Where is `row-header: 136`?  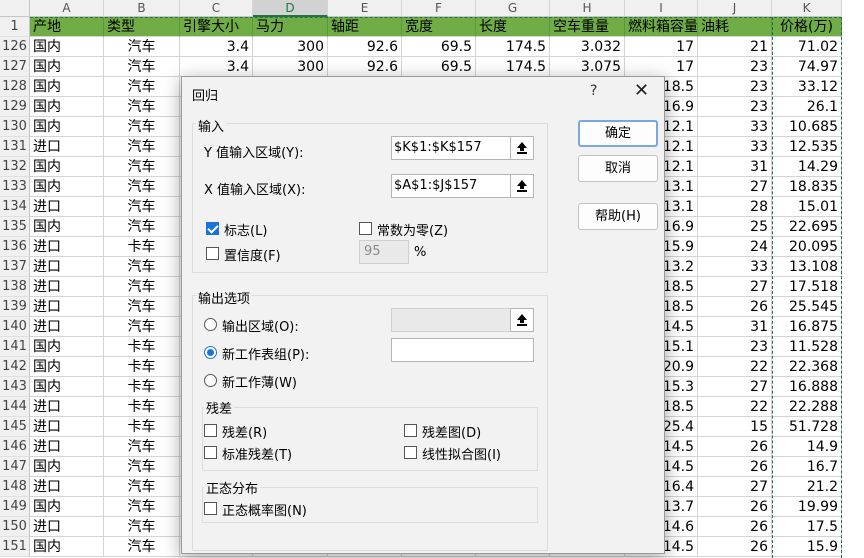
row-header: 136 is located at coordinates (15, 247).